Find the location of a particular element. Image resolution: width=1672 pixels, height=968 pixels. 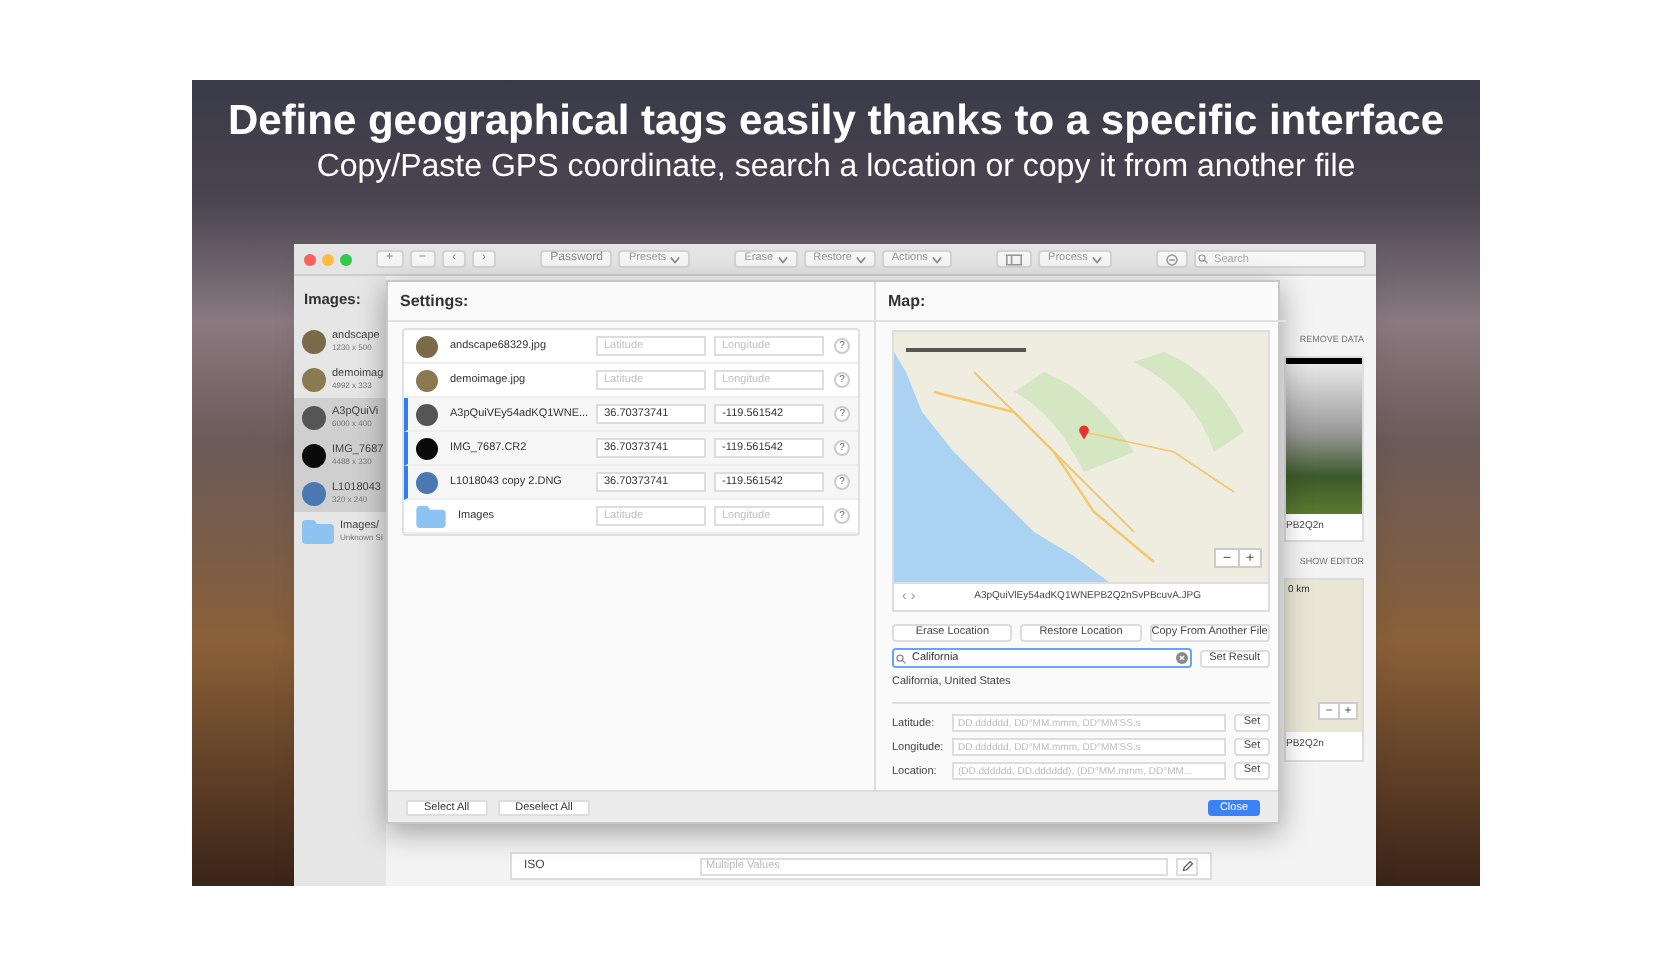

clear-icon is located at coordinates (1181, 658).